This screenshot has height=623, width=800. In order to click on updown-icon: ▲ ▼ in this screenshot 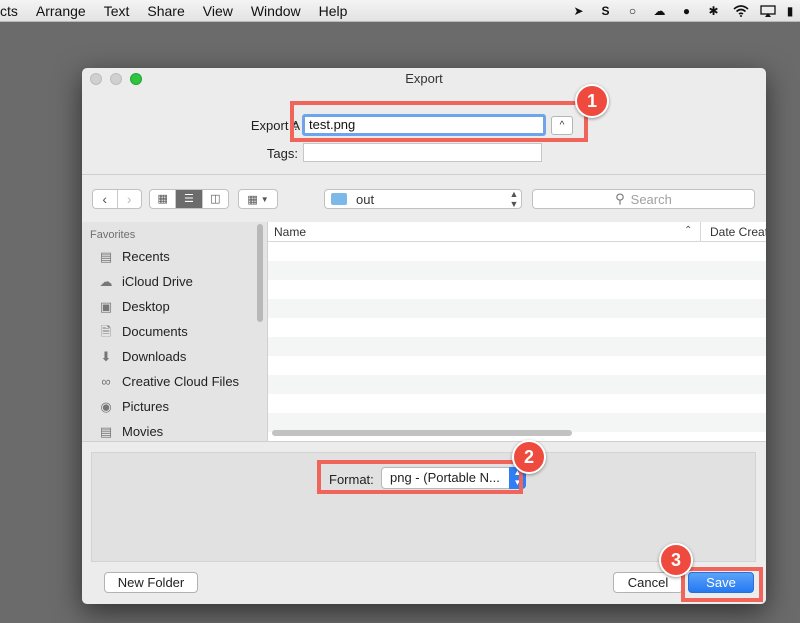, I will do `click(514, 199)`.